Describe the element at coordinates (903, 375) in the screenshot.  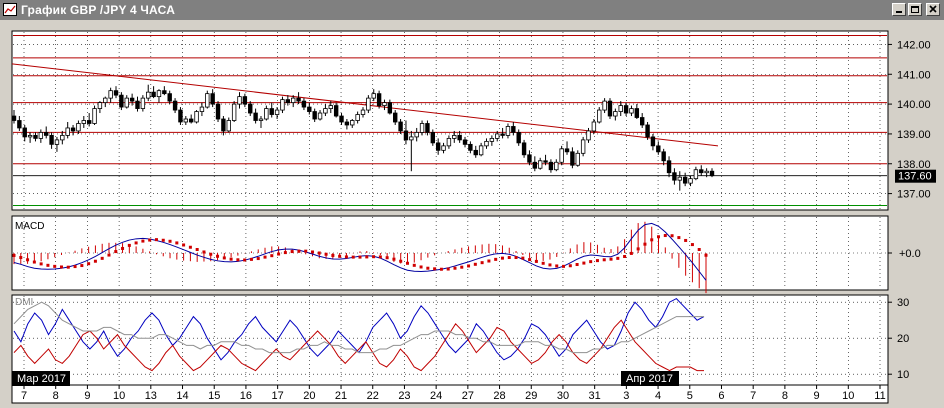
I see `y-tick-label: 10` at that location.